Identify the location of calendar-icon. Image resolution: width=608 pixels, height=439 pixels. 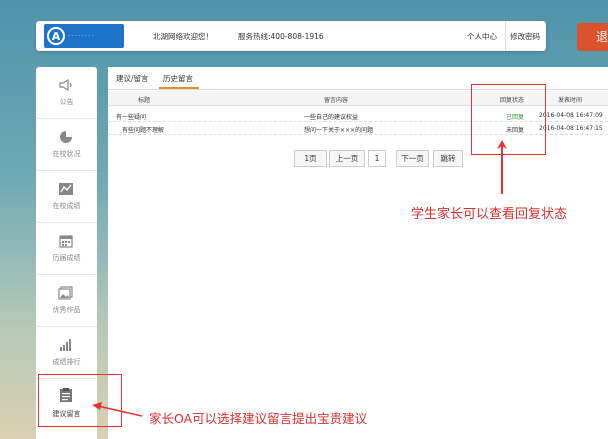
(66, 241).